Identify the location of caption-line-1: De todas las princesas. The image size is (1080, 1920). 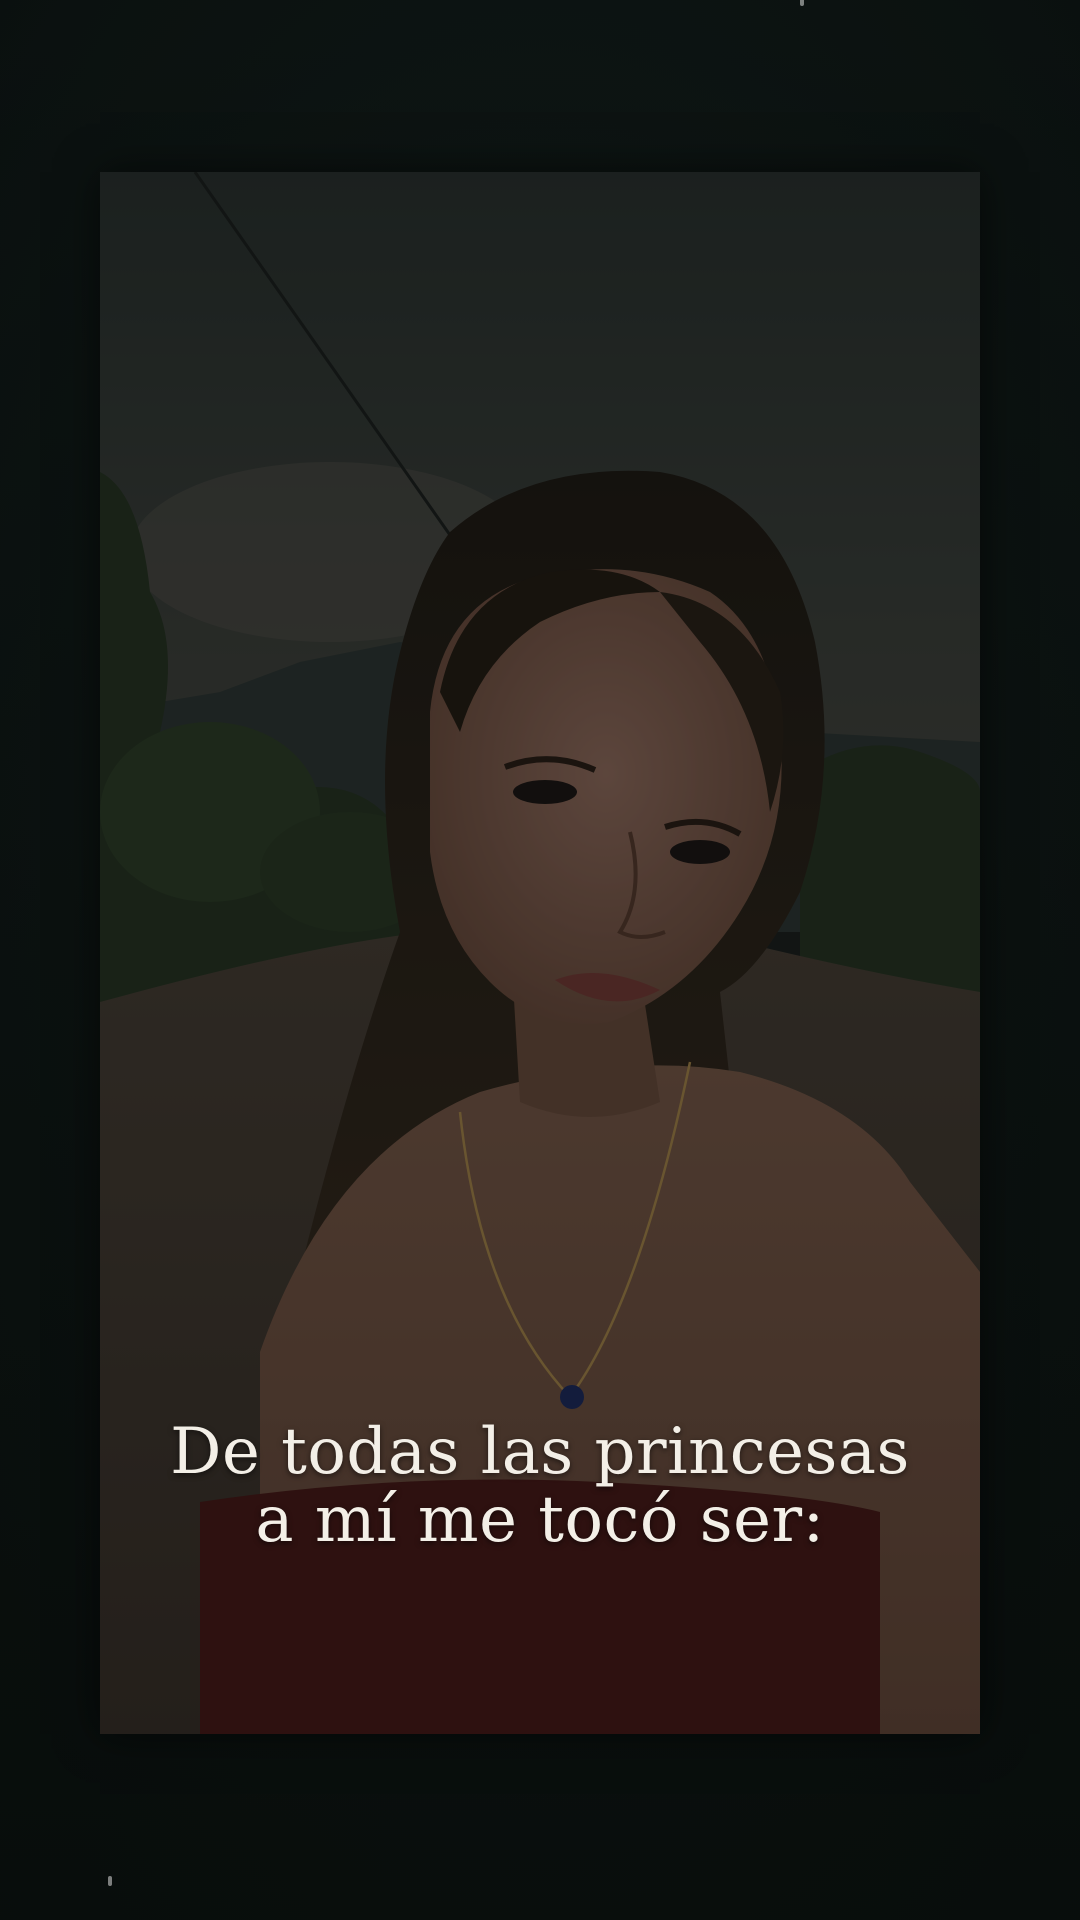
(540, 1452).